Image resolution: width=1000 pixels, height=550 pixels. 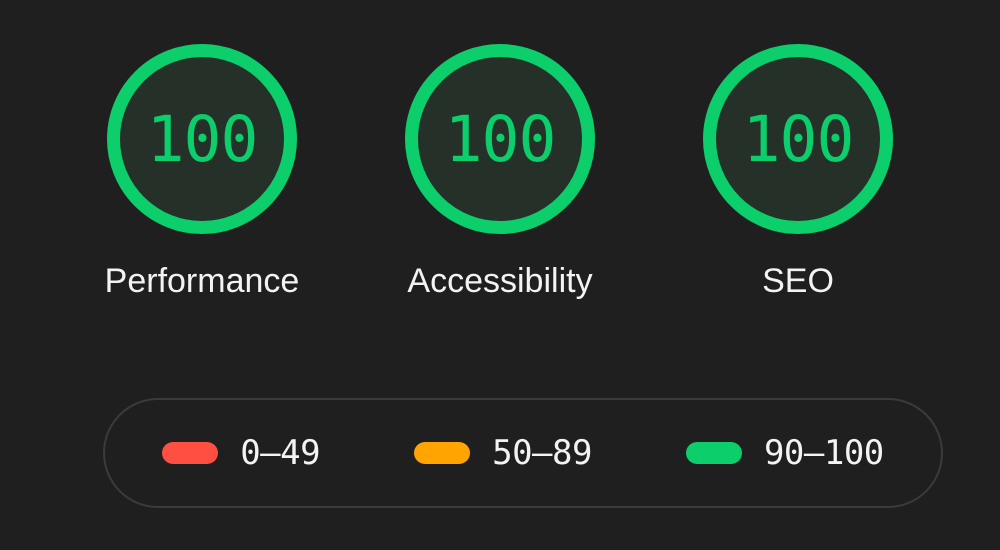 I want to click on gauge-ring-performance: 100, so click(x=202, y=139).